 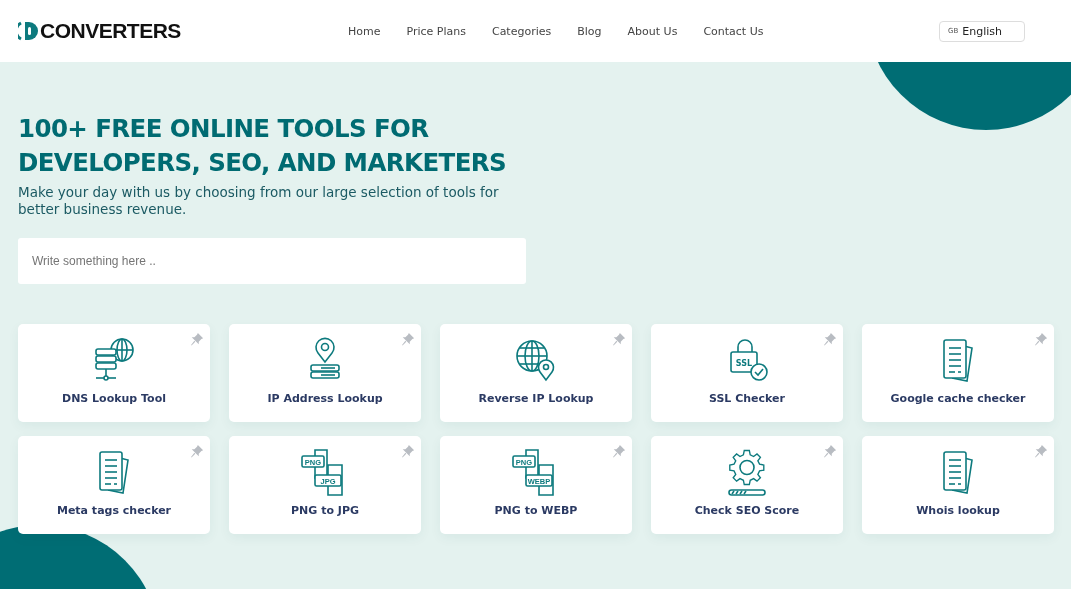 I want to click on tool-name: SSL Checker, so click(x=747, y=398).